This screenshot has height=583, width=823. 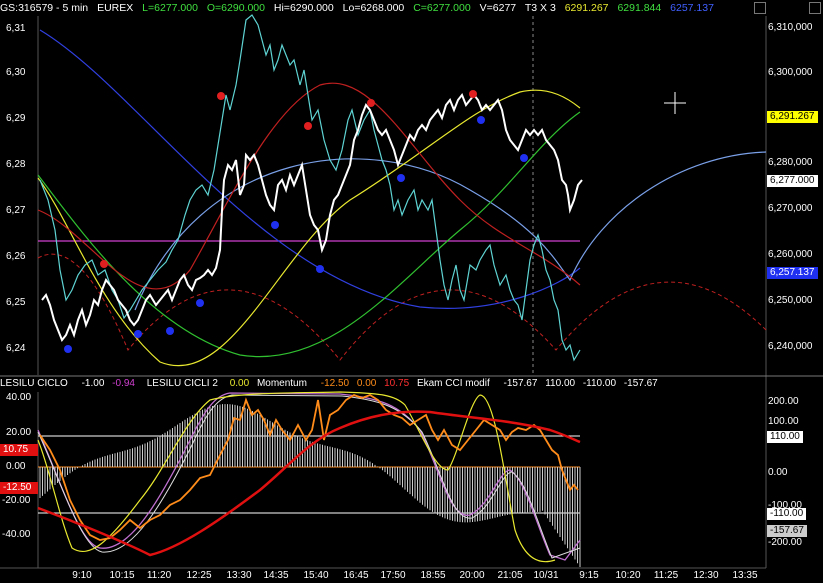 What do you see at coordinates (546, 575) in the screenshot?
I see `time-tick: 10/31` at bounding box center [546, 575].